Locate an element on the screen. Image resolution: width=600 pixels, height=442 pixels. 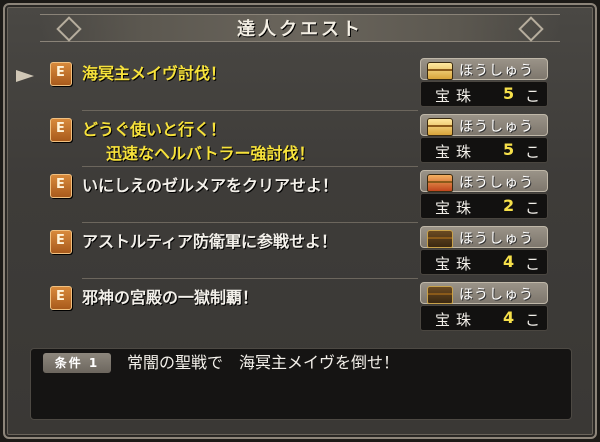
condition-text: 常闇の聖戦で 海冥主メイヴを倒せ！ is located at coordinates (263, 362).